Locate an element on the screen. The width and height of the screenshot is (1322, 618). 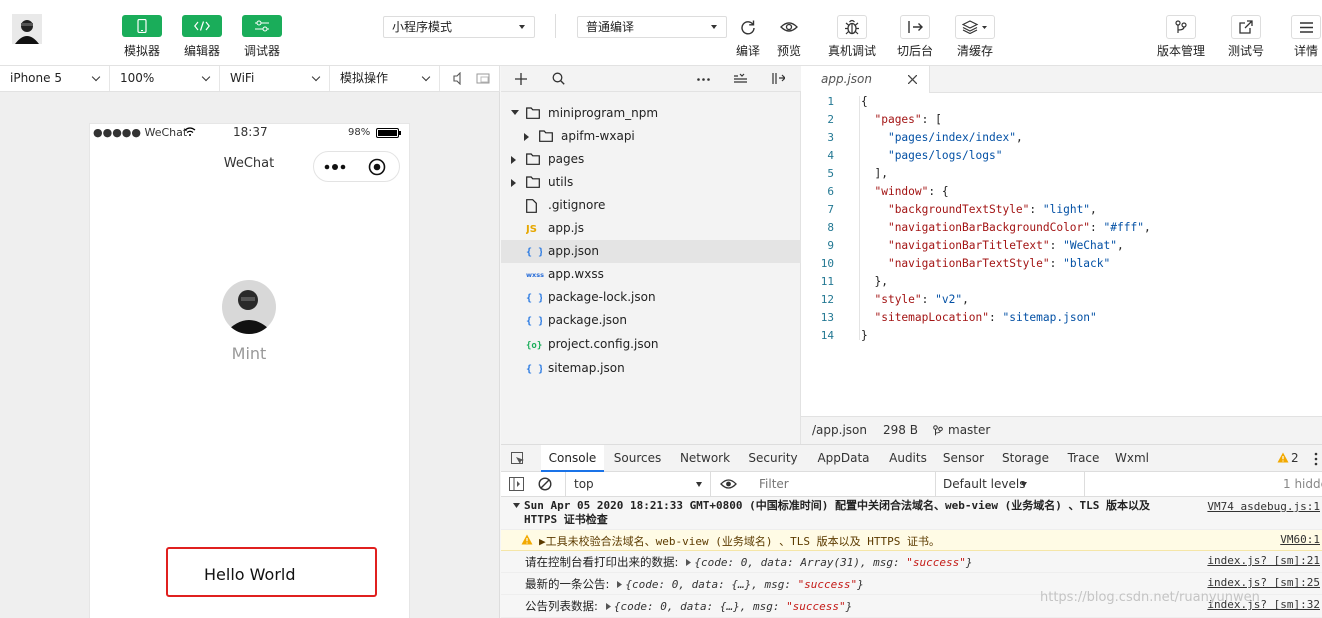
collapse-icon is located at coordinates (740, 78).